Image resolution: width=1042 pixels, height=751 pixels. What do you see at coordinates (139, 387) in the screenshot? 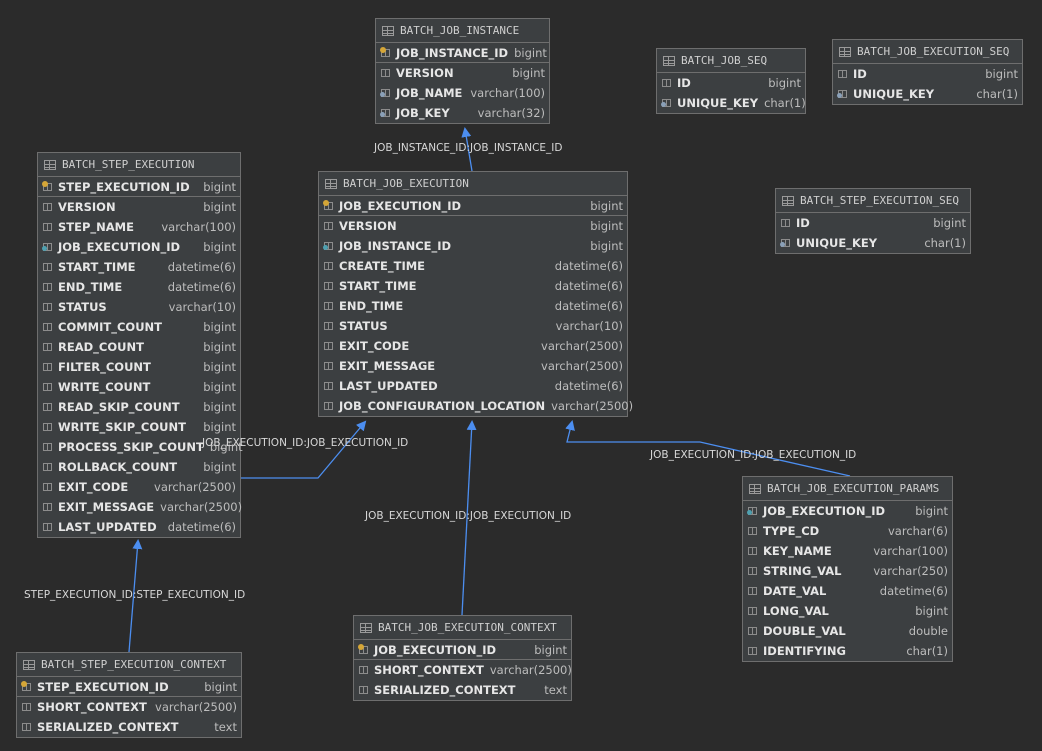
I see `column-row: WRITE_COUNT bigint` at bounding box center [139, 387].